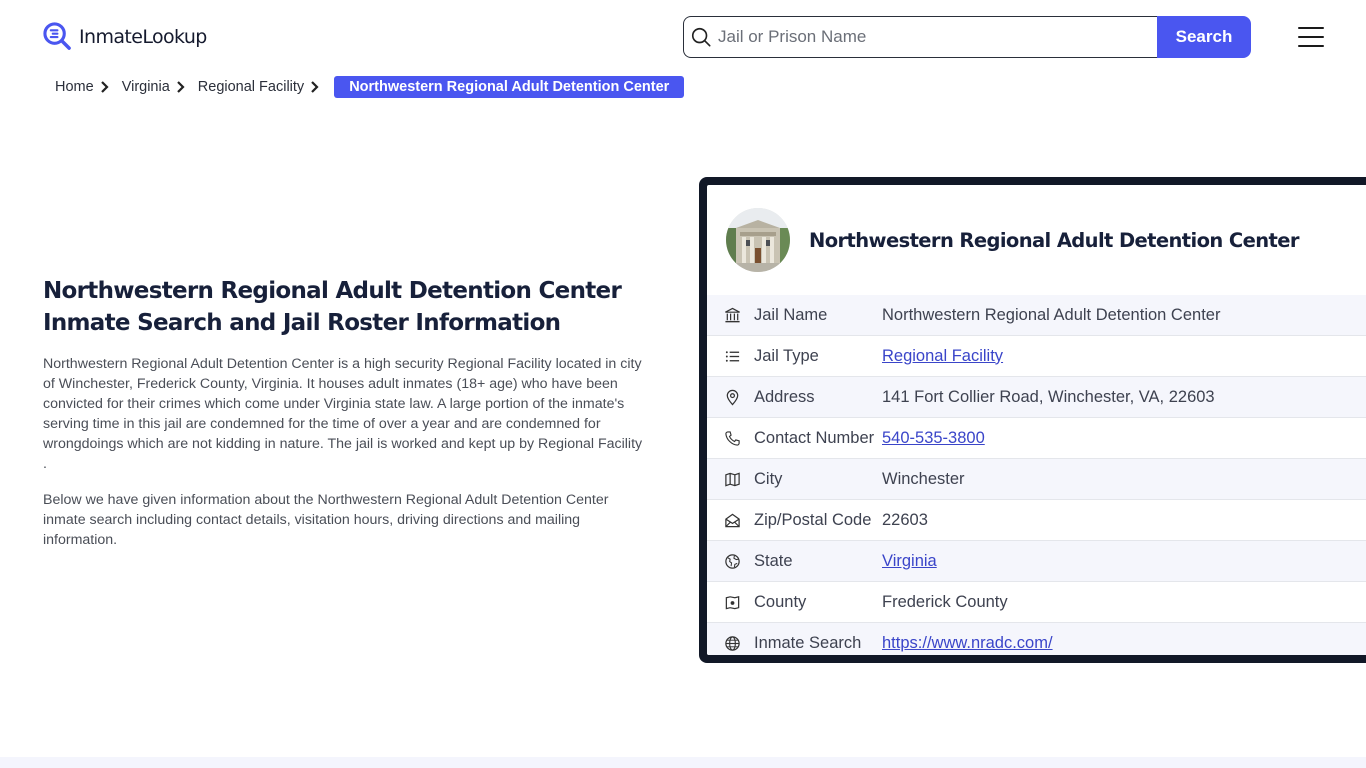 The width and height of the screenshot is (1366, 768). Describe the element at coordinates (905, 519) in the screenshot. I see `row-value: 22603` at that location.